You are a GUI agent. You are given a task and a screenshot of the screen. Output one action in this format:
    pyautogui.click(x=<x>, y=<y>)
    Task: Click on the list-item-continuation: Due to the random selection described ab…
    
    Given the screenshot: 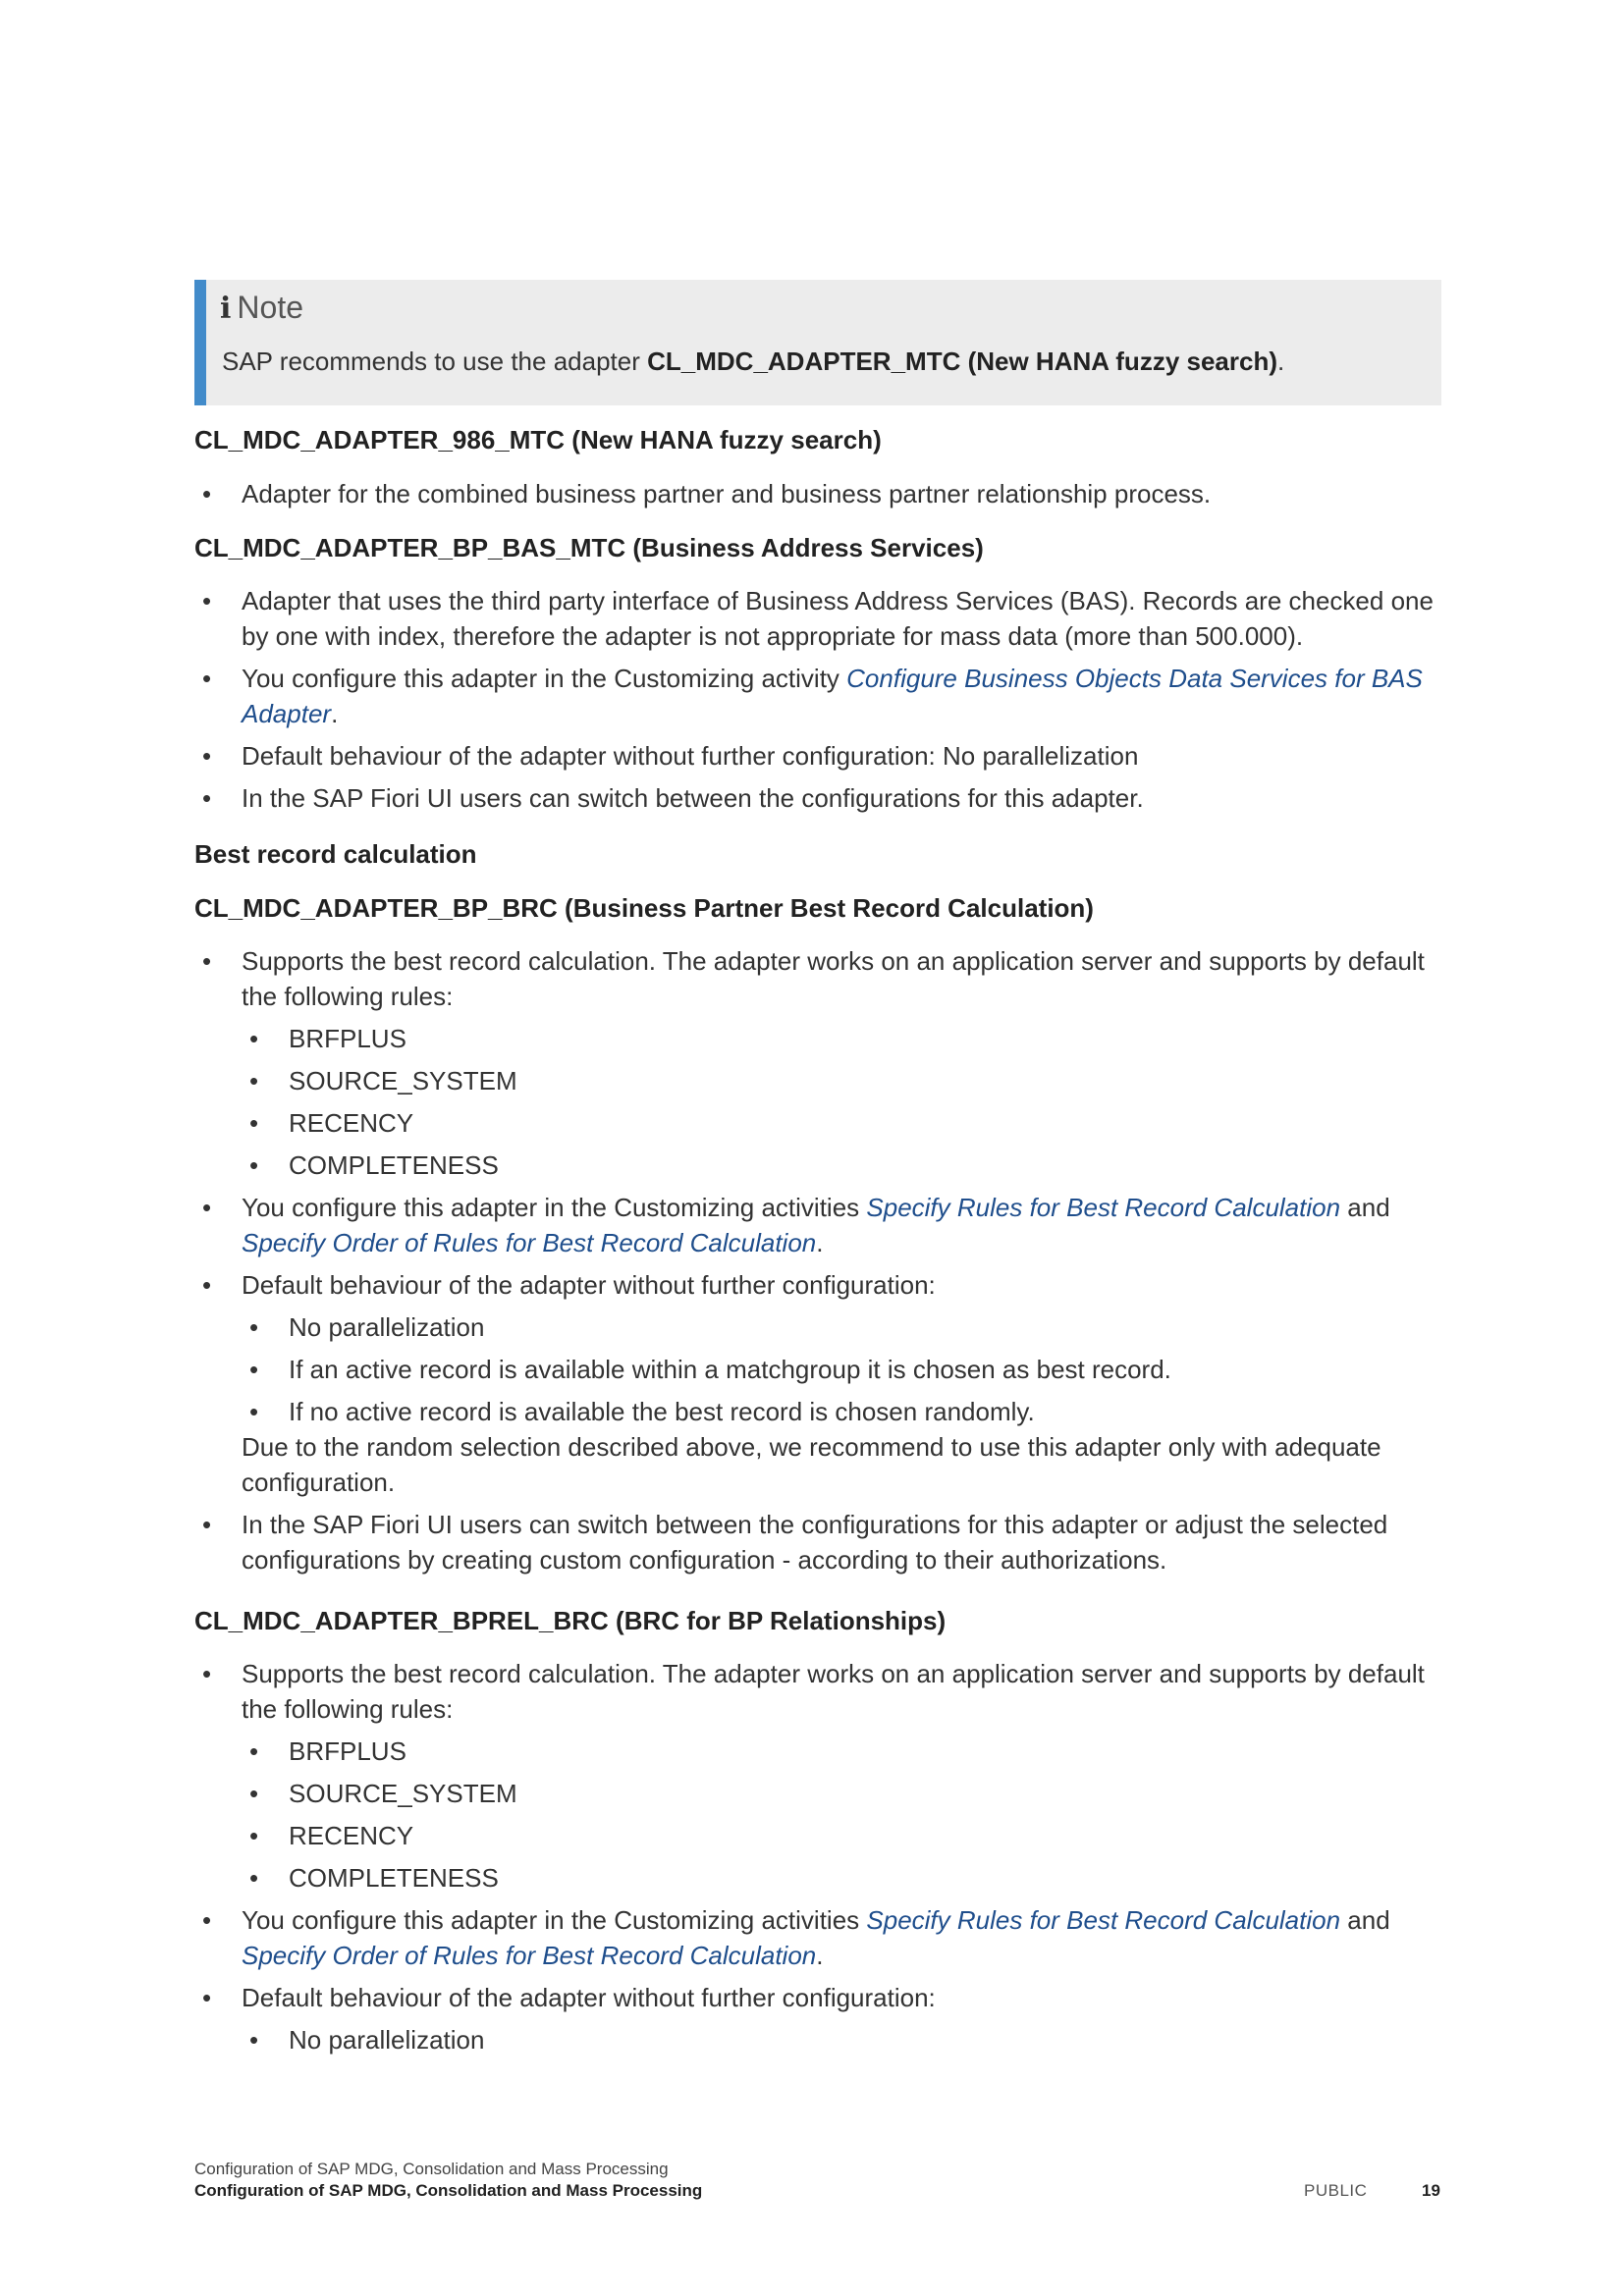 What is the action you would take?
    pyautogui.click(x=811, y=1464)
    